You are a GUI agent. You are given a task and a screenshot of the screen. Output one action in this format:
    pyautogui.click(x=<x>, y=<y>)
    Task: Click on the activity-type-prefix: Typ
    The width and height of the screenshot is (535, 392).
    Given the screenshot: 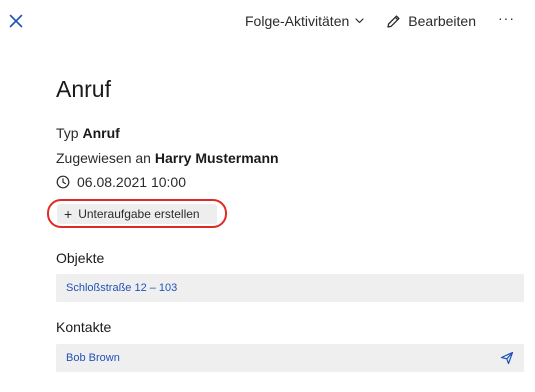 What is the action you would take?
    pyautogui.click(x=67, y=133)
    